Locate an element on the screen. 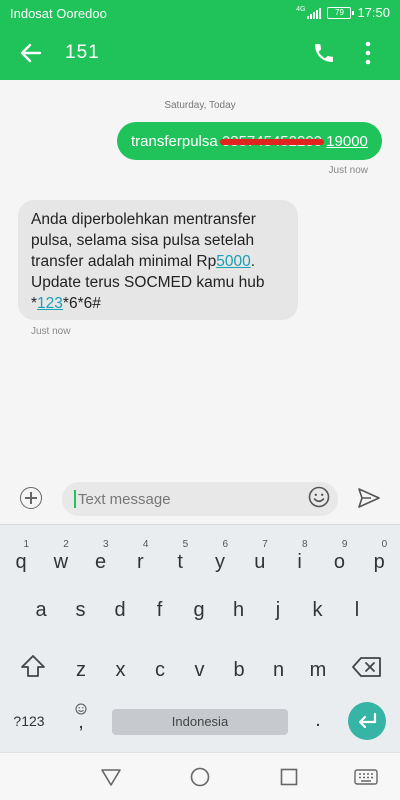  enter-icon is located at coordinates (367, 720).